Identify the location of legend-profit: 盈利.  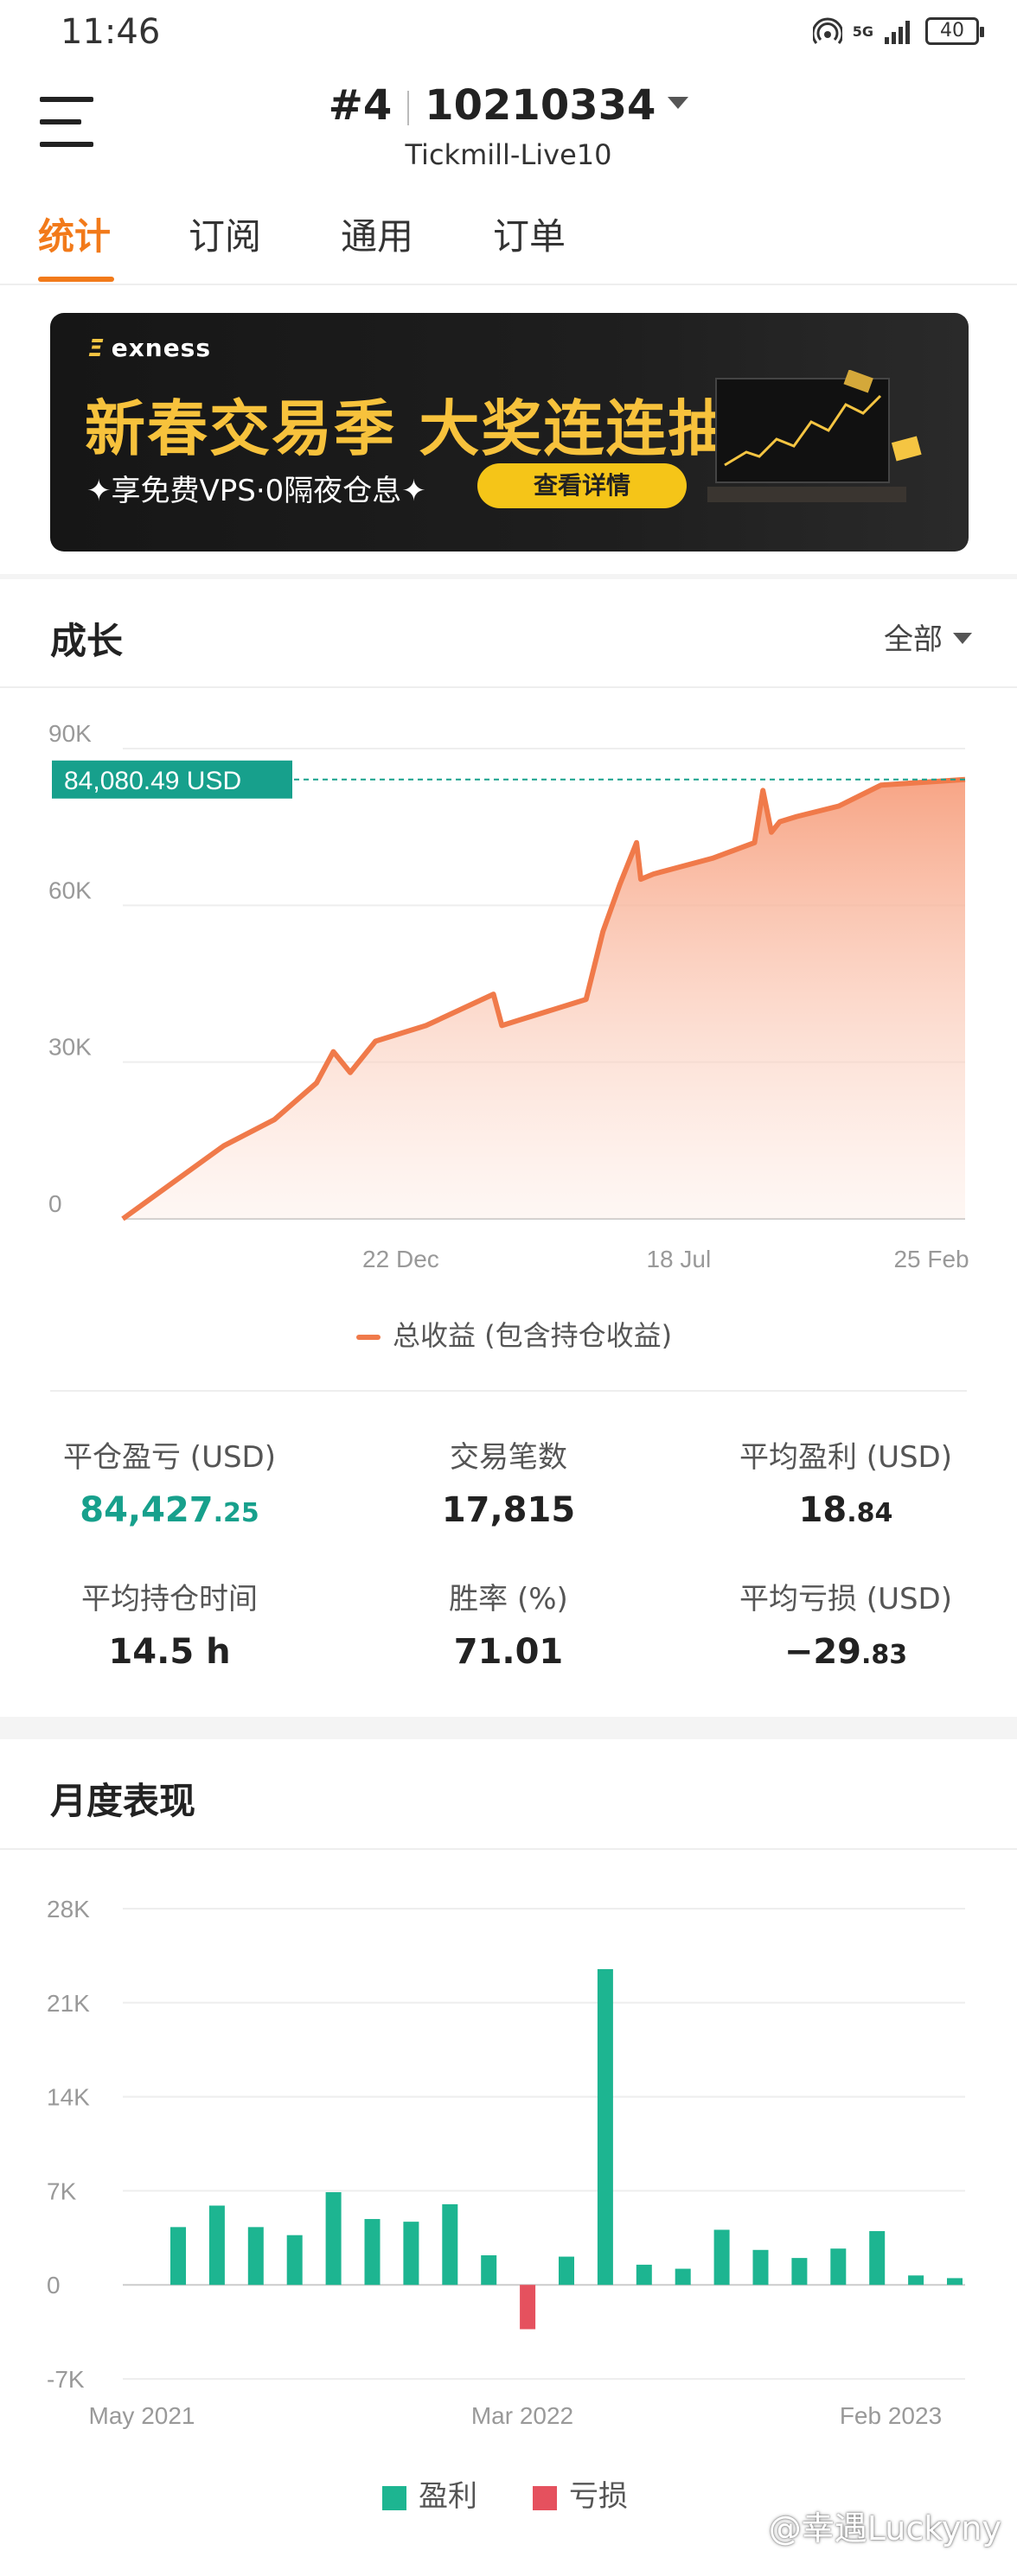
(429, 2493).